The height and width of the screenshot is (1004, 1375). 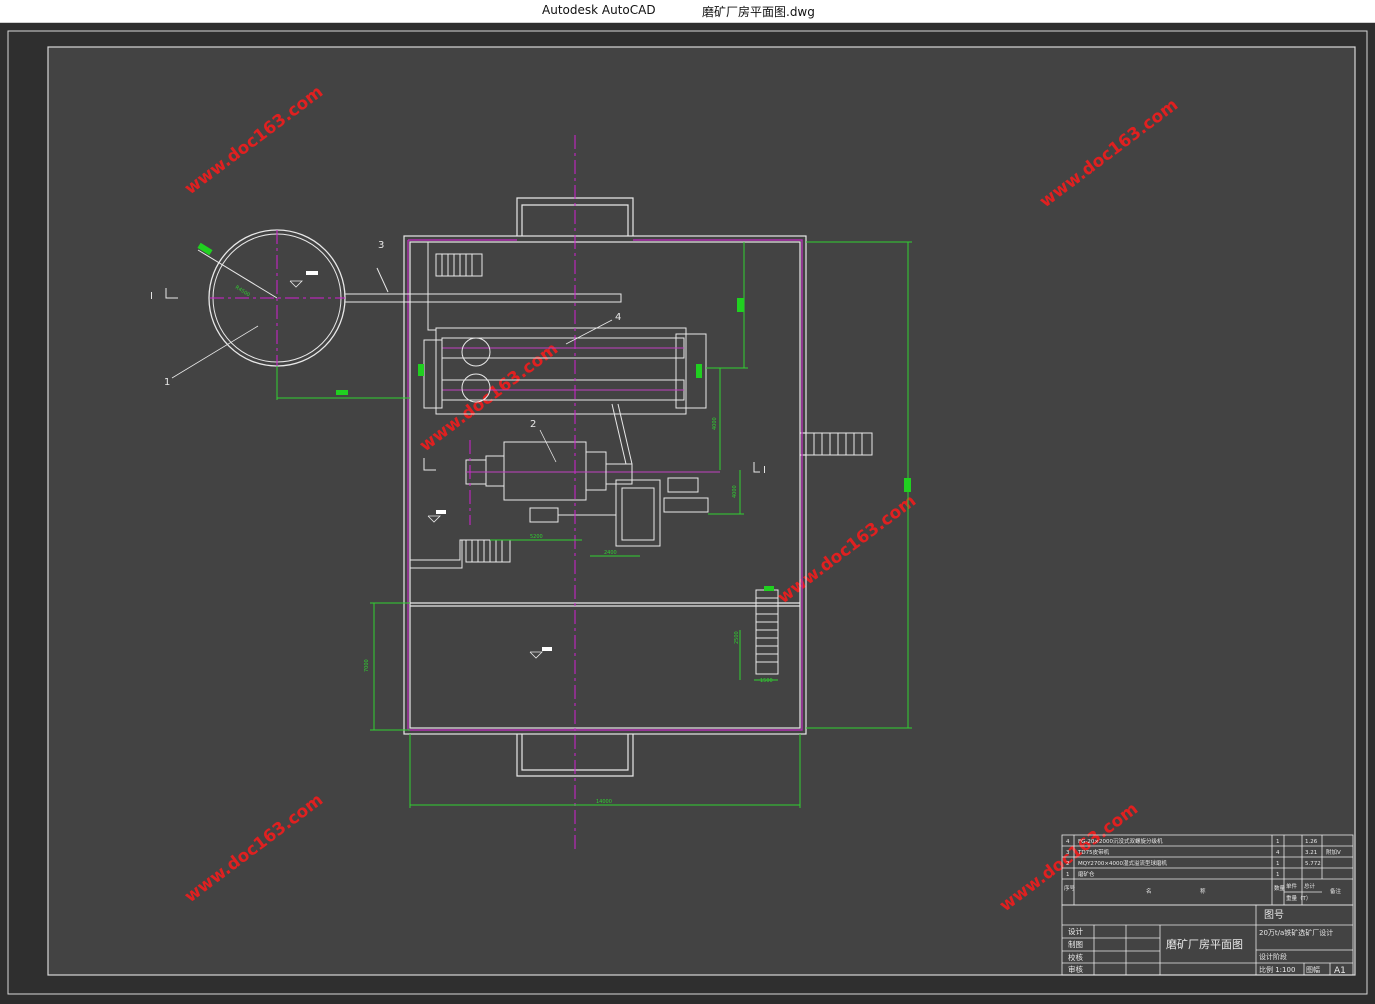 I want to click on svg-text: 校核, so click(x=1076, y=957).